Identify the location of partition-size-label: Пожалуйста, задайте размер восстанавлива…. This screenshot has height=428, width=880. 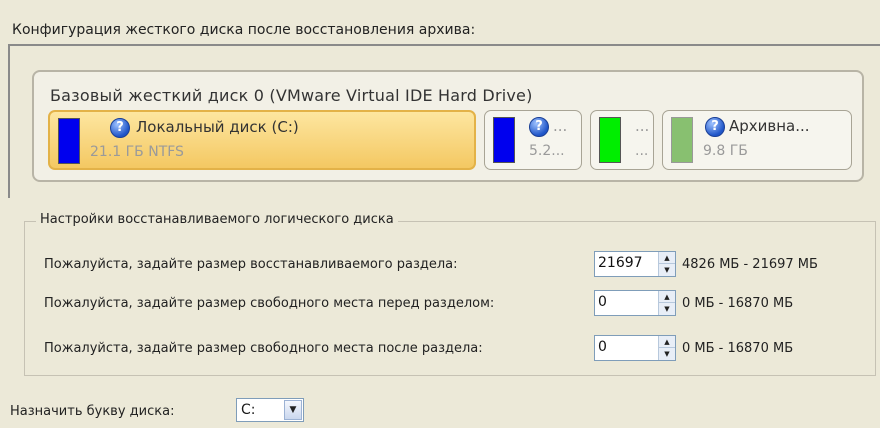
(251, 264).